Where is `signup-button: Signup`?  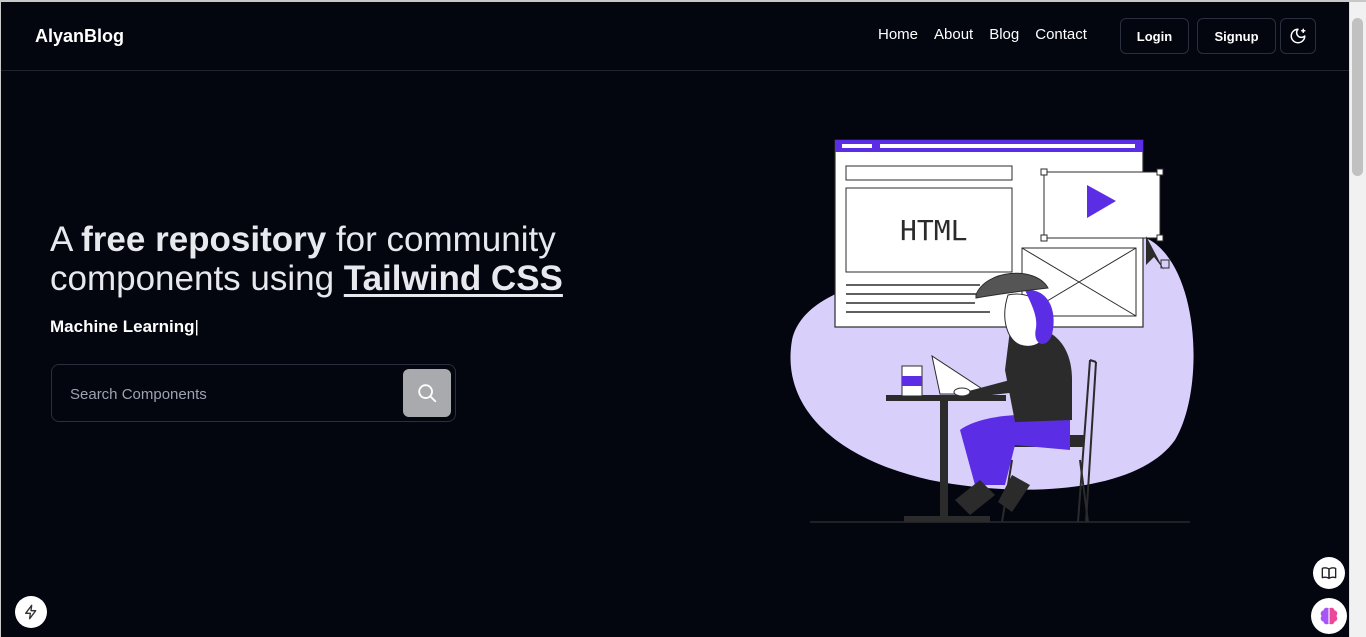 signup-button: Signup is located at coordinates (1236, 36).